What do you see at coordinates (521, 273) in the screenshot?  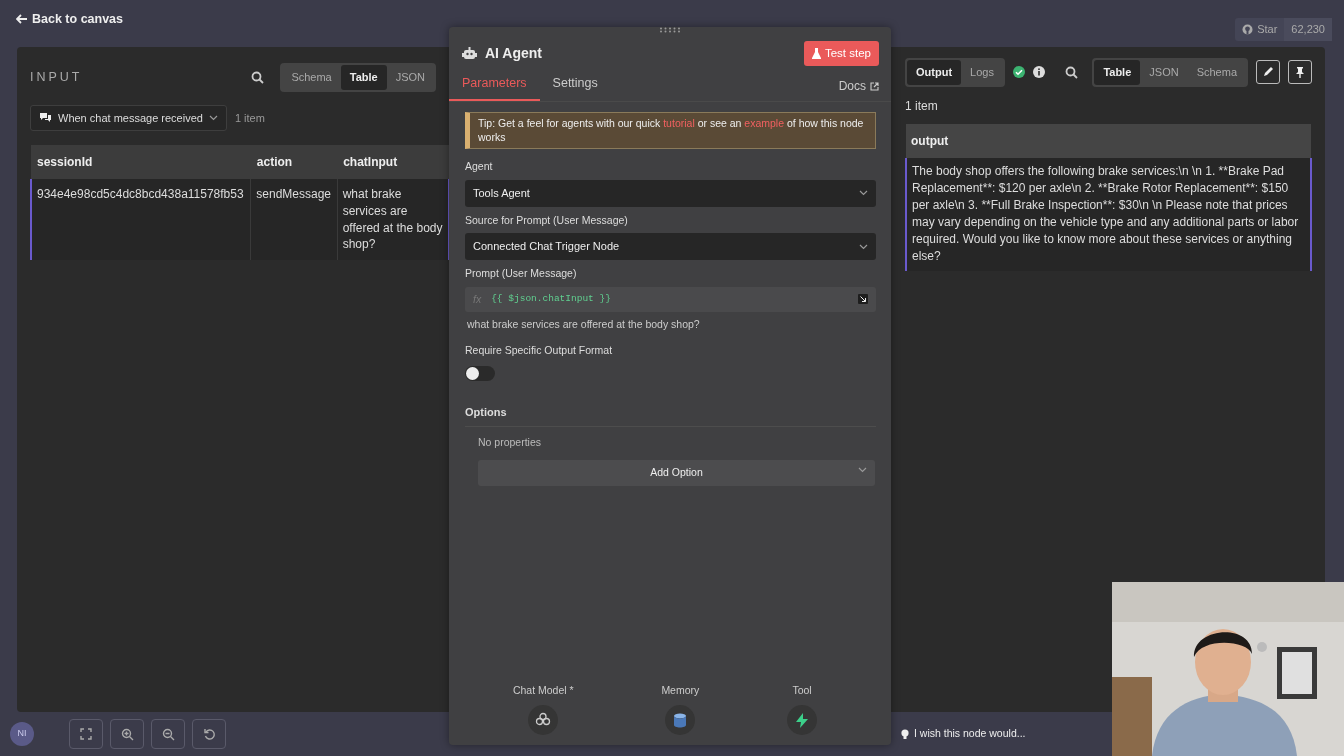 I see `field-label: Prompt (User Message)` at bounding box center [521, 273].